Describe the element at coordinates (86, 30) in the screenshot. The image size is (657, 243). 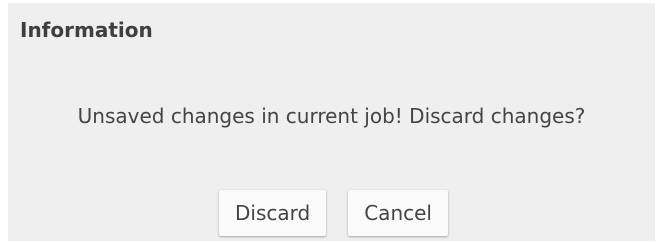
I see `dialog-title: Information` at that location.